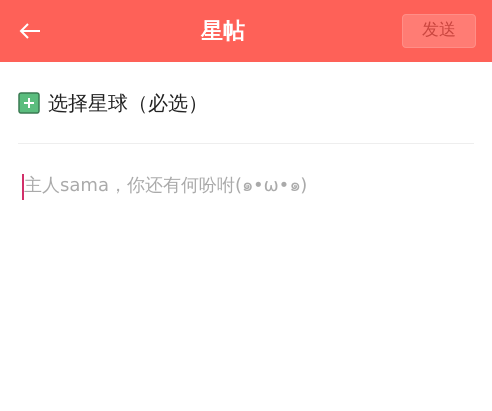 The height and width of the screenshot is (411, 492). Describe the element at coordinates (23, 187) in the screenshot. I see `text-cursor` at that location.